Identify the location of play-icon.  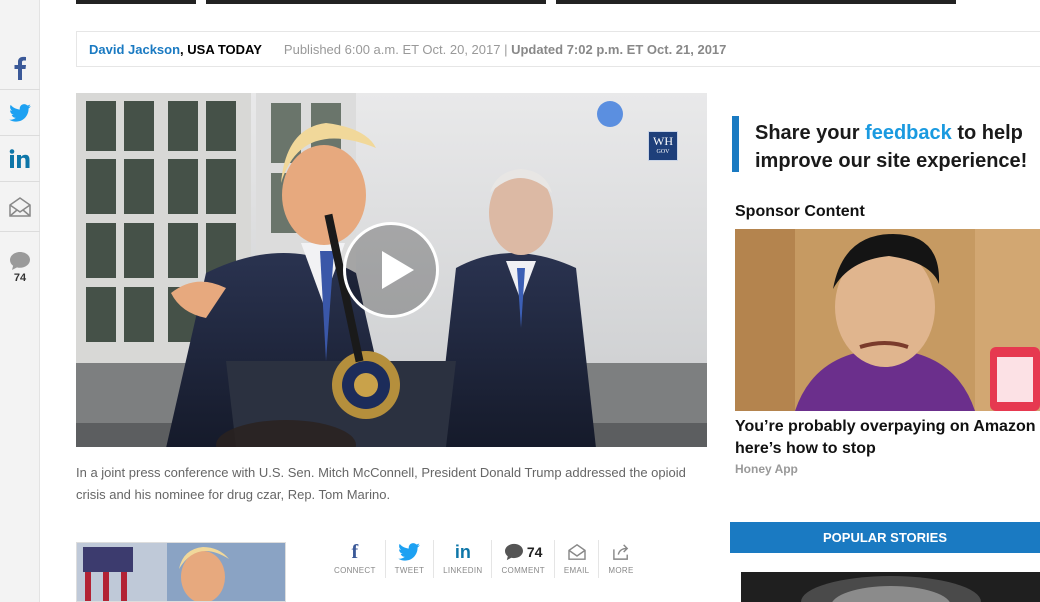
(391, 270).